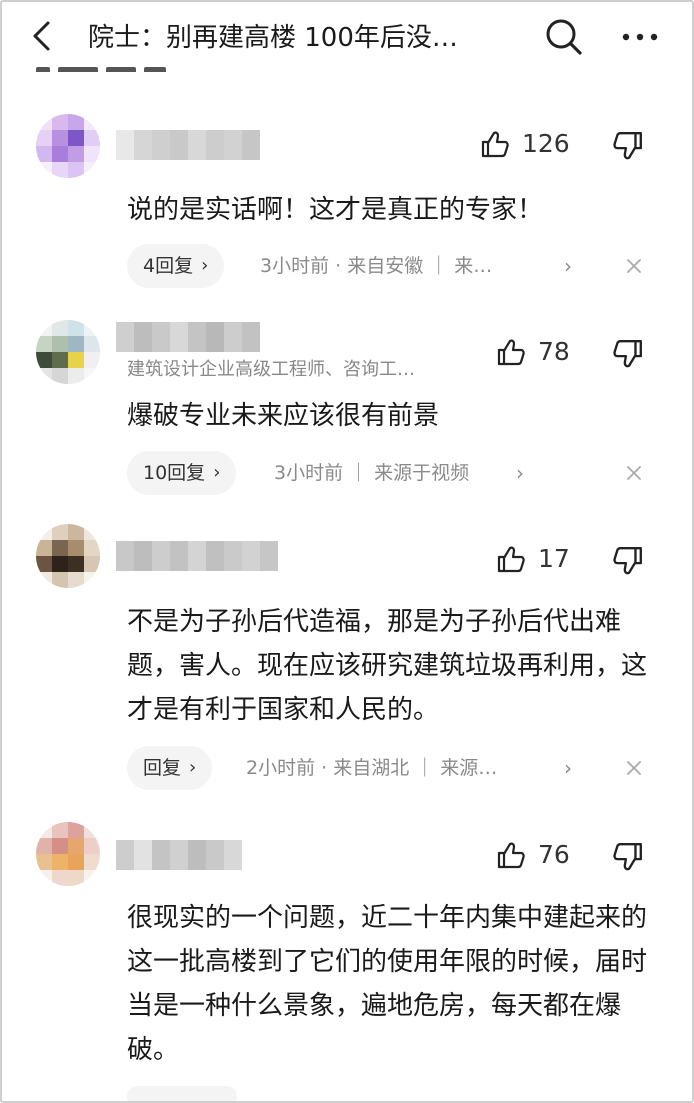 The height and width of the screenshot is (1103, 694). I want to click on search-button, so click(563, 36).